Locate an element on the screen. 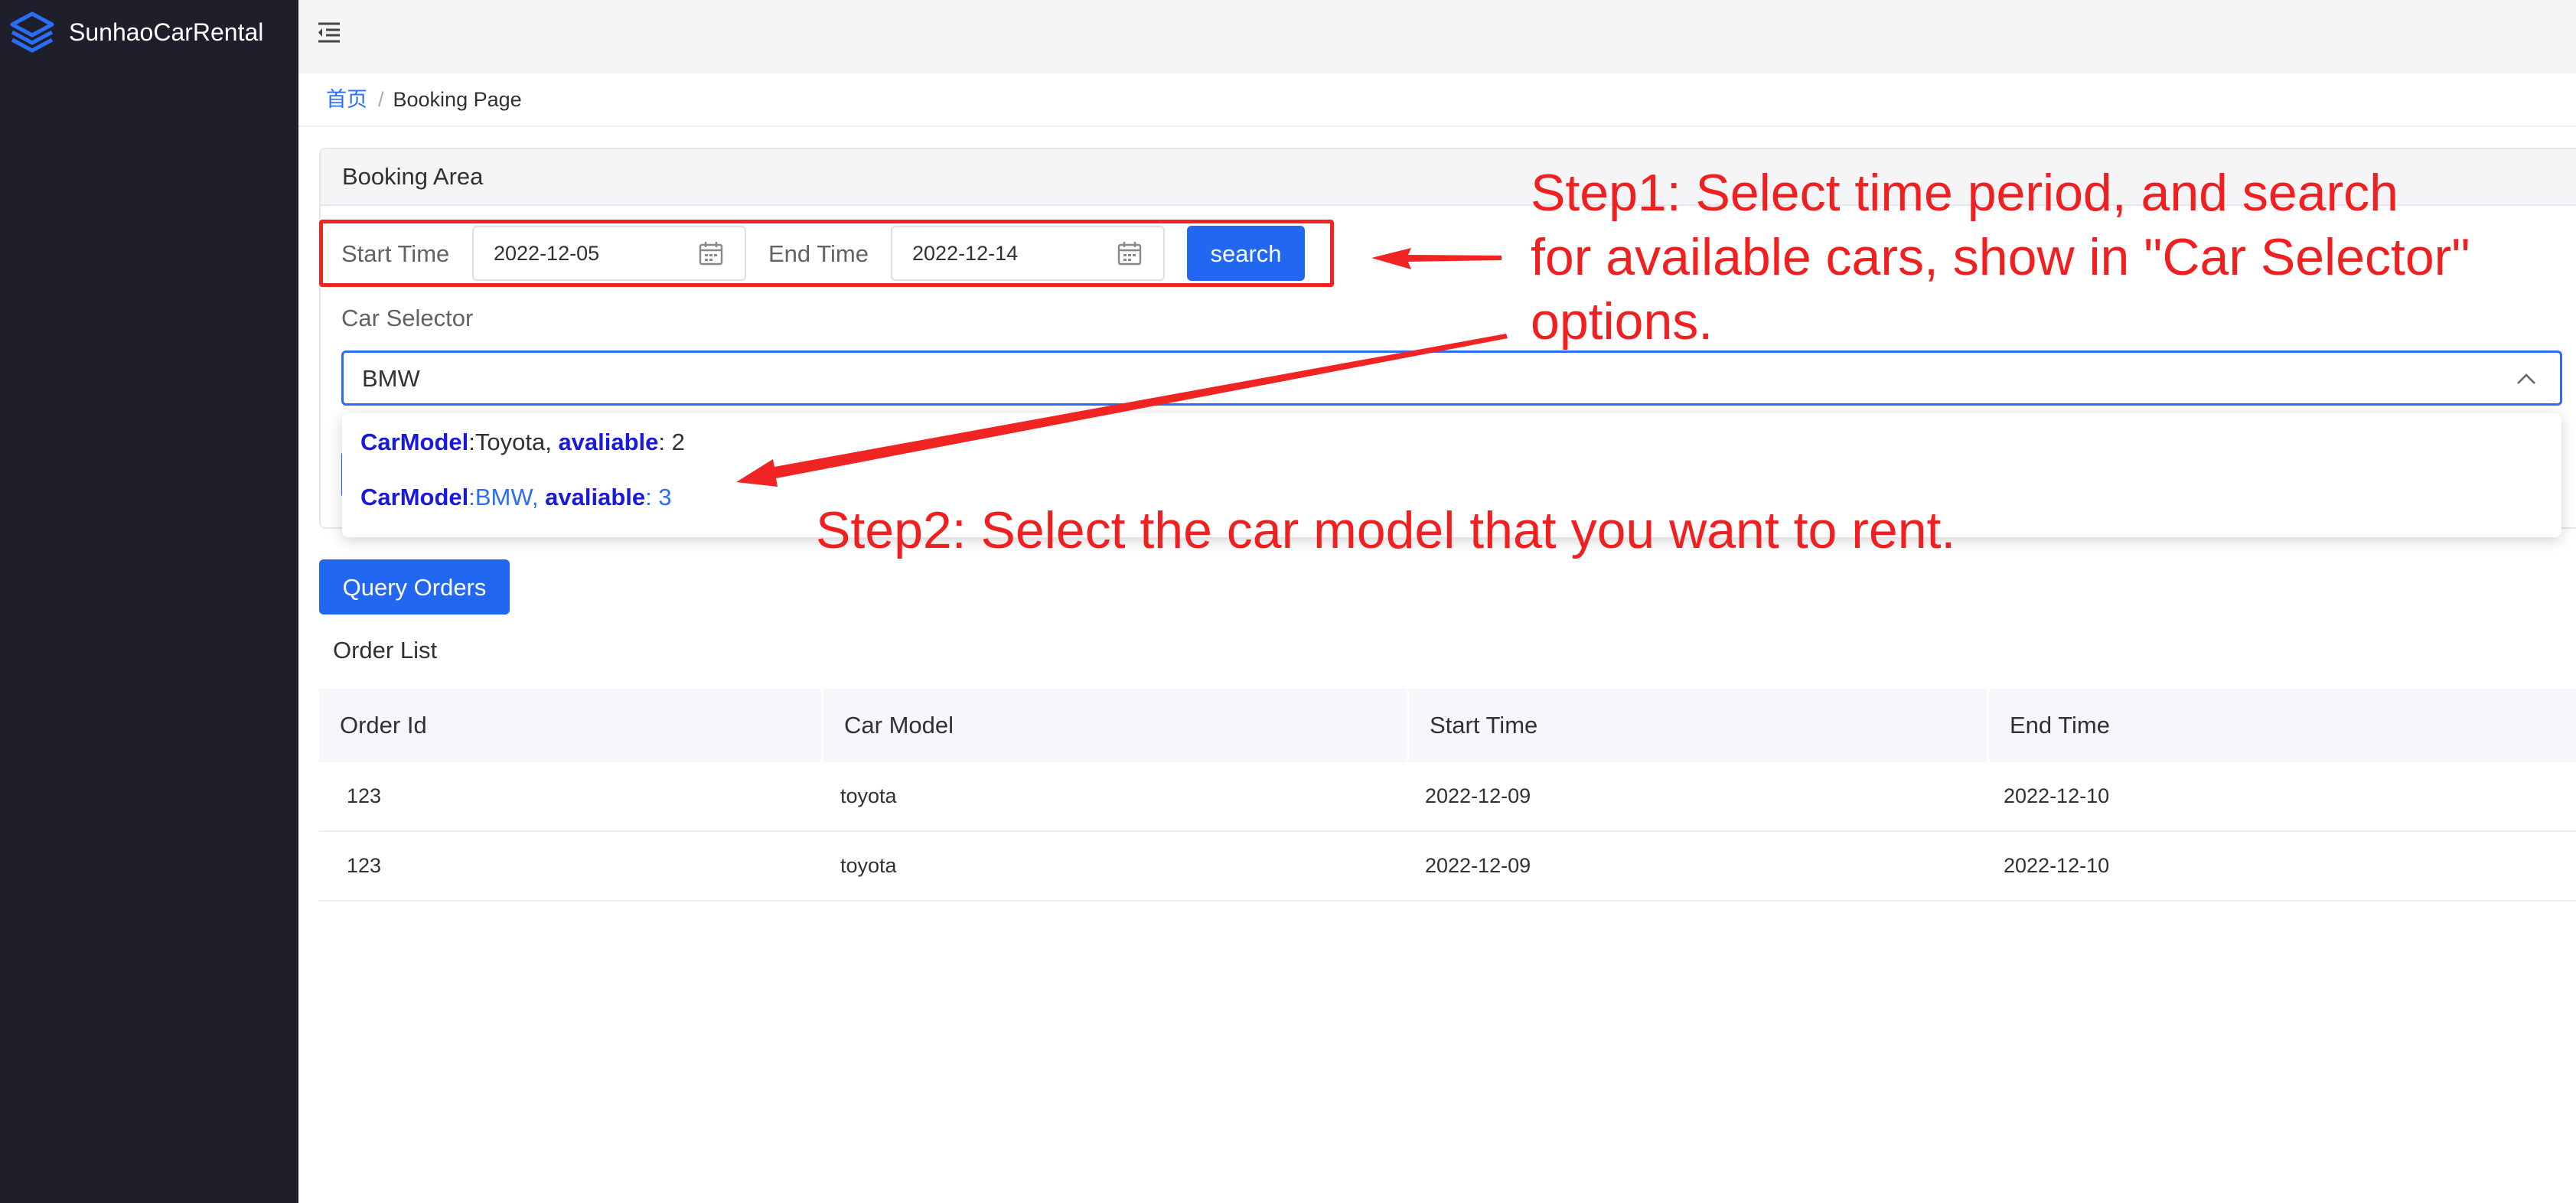 Image resolution: width=2576 pixels, height=1203 pixels. column-header-car-model: Car Model is located at coordinates (899, 725).